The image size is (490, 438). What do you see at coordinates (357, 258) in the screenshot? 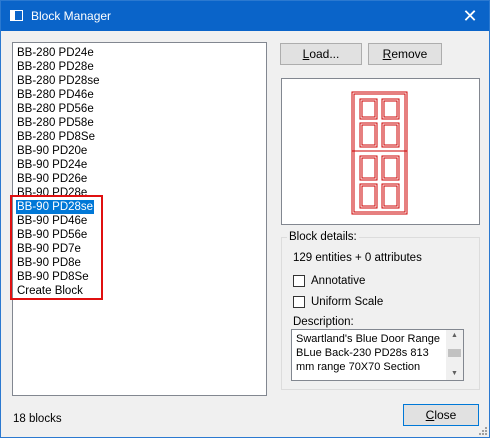
I see `entity-count: 129 entities + 0 attributes` at bounding box center [357, 258].